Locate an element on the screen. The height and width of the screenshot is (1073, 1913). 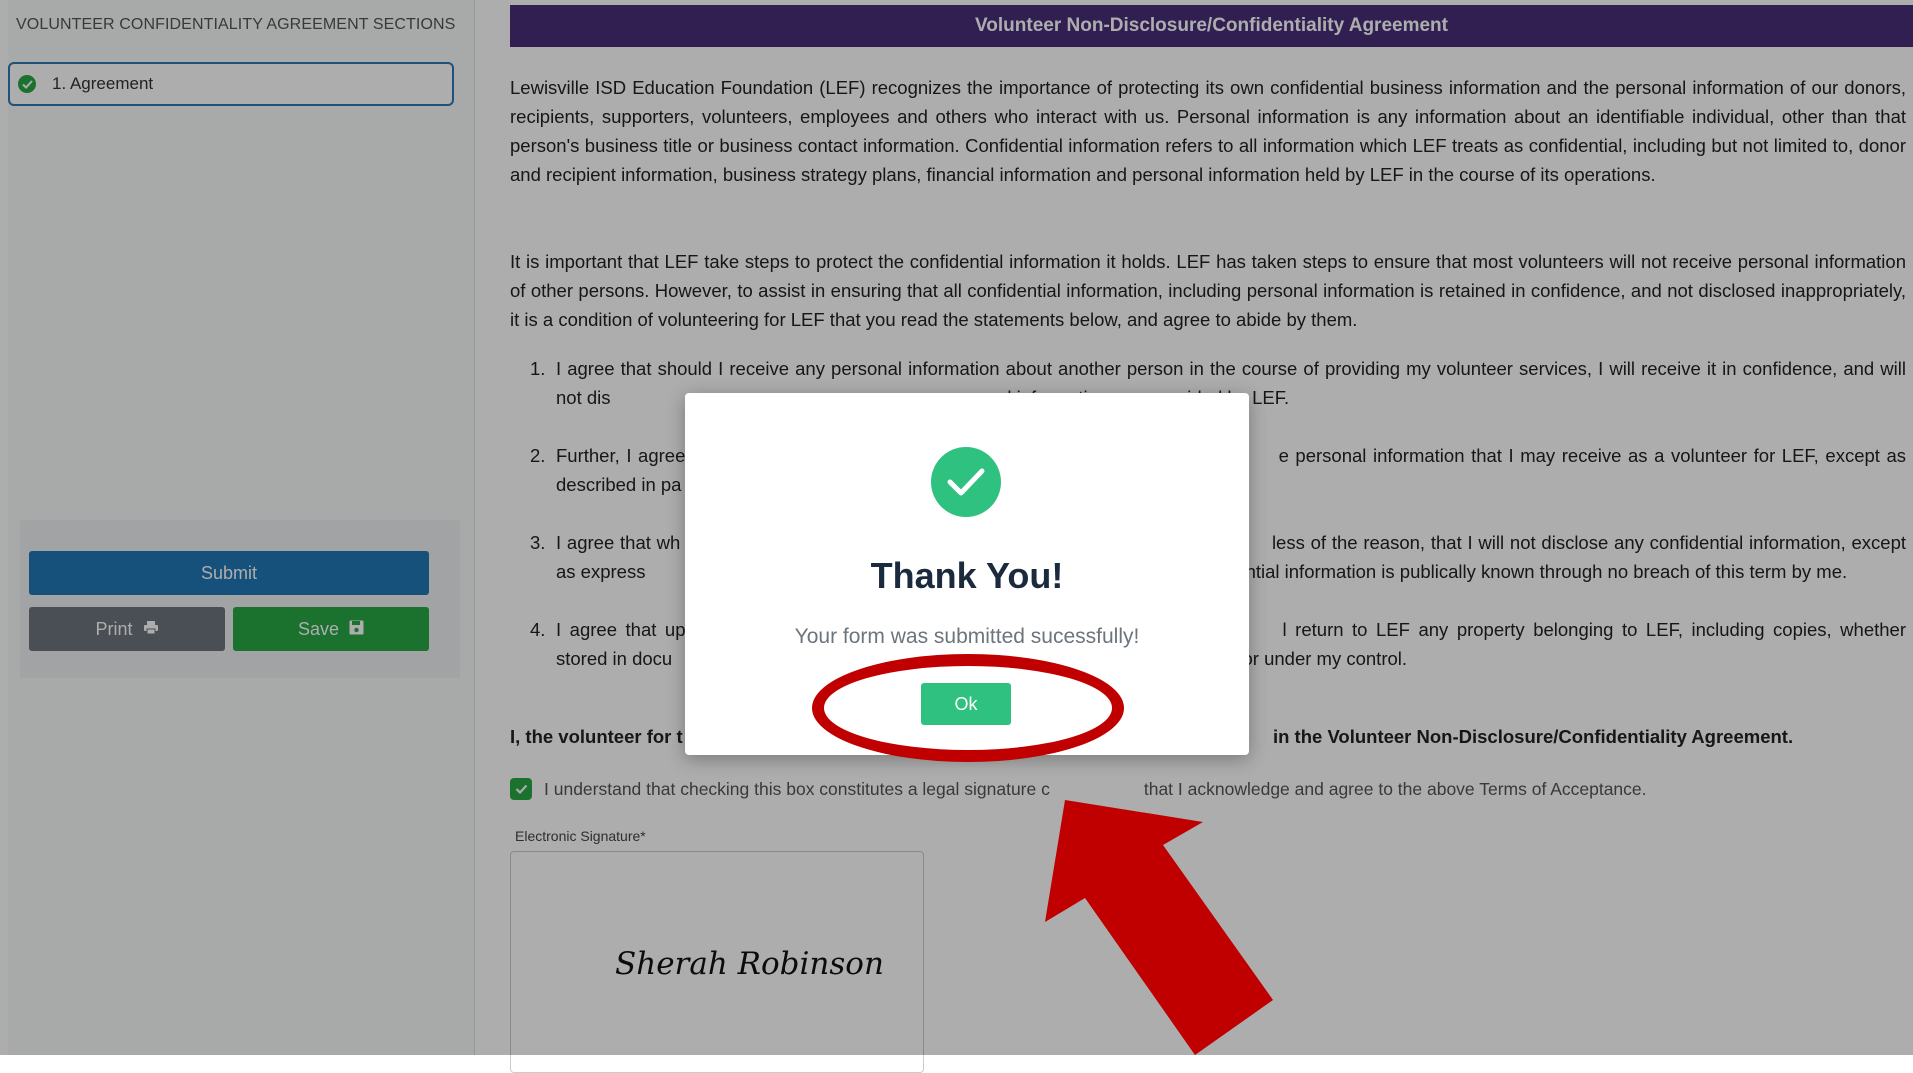
modal-message: Your form was submitted sucessfully! is located at coordinates (967, 636).